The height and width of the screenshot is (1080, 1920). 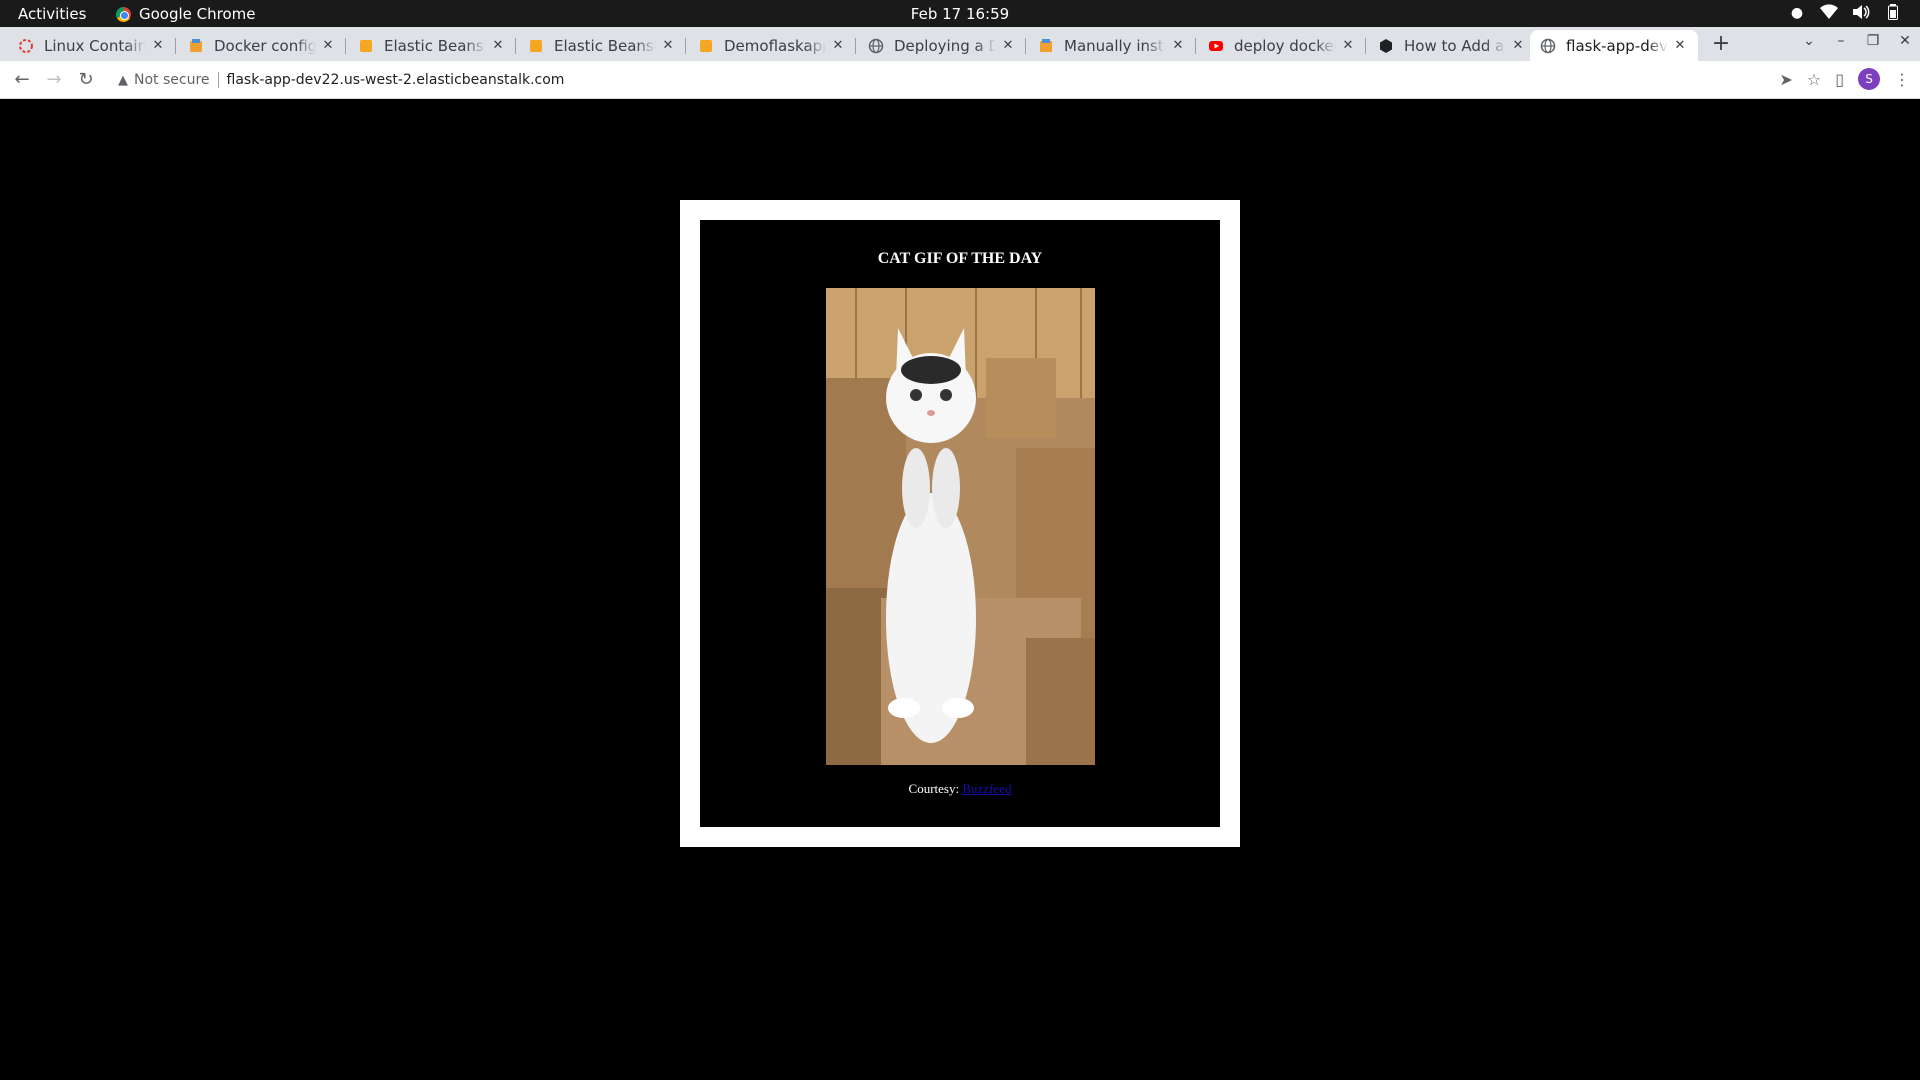 I want to click on tab: Linux Containers ✕, so click(x=92, y=45).